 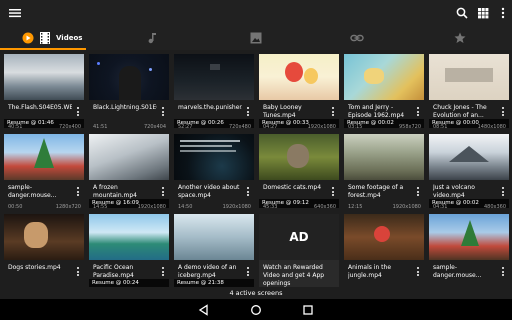 What do you see at coordinates (68, 207) in the screenshot?
I see `video-resolution: 1280x720` at bounding box center [68, 207].